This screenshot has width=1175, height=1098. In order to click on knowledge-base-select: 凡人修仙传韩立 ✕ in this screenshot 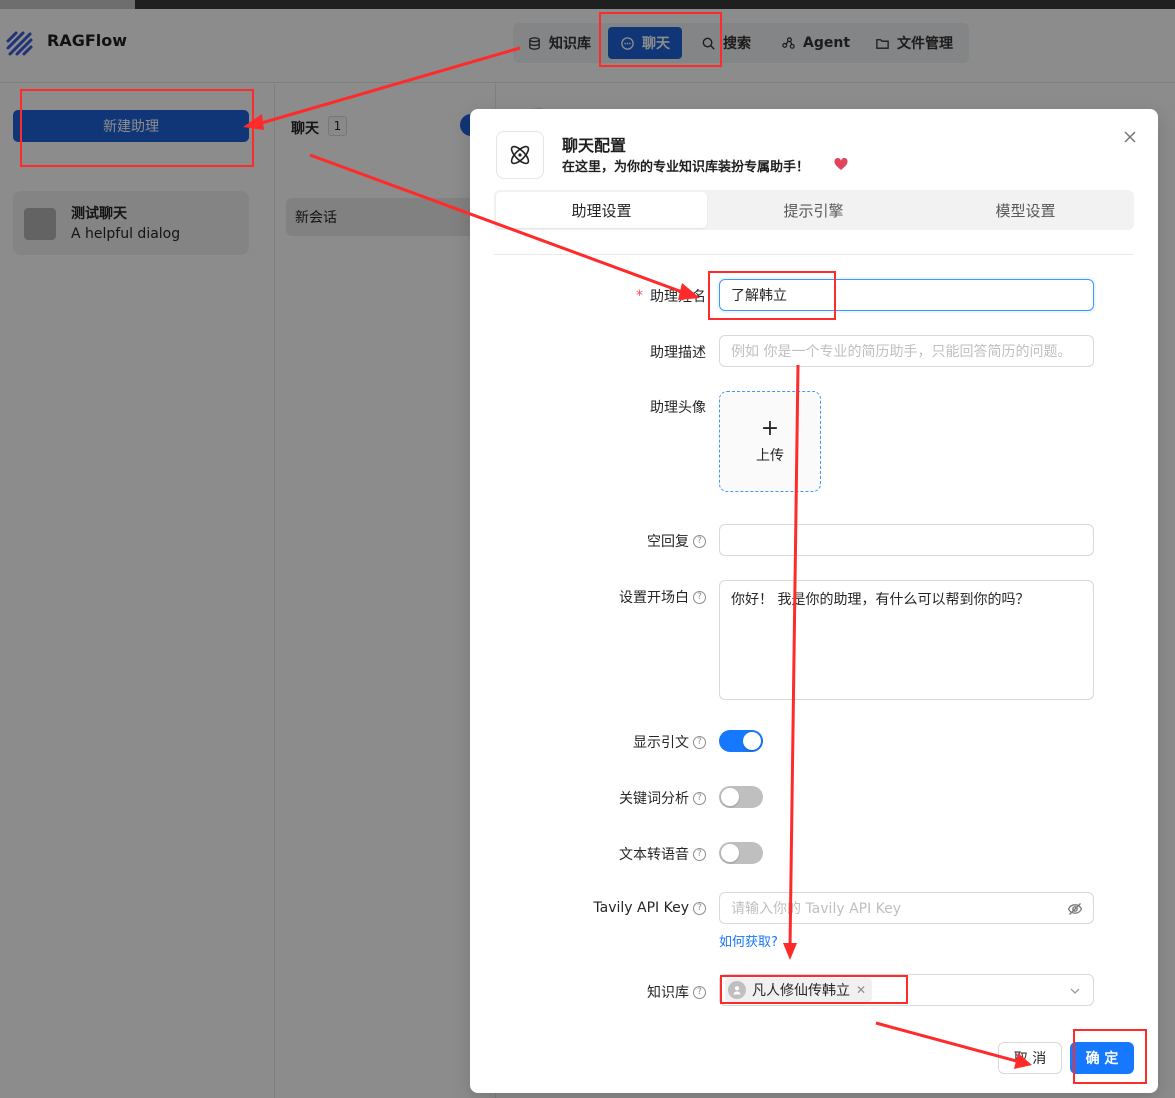, I will do `click(906, 990)`.